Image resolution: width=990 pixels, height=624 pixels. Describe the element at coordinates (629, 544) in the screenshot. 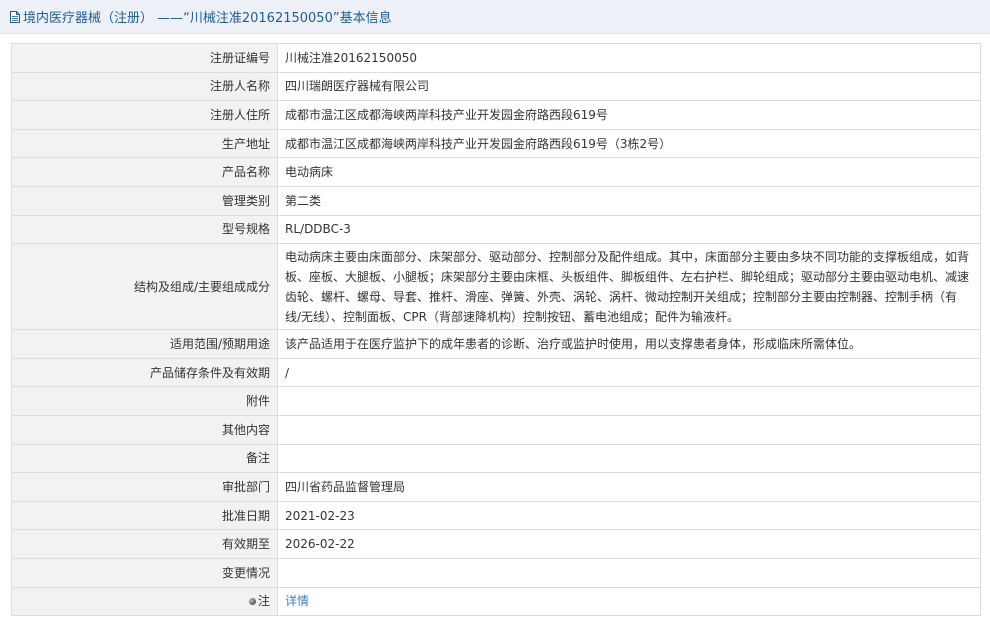

I see `field-value: 2026-02-22` at that location.